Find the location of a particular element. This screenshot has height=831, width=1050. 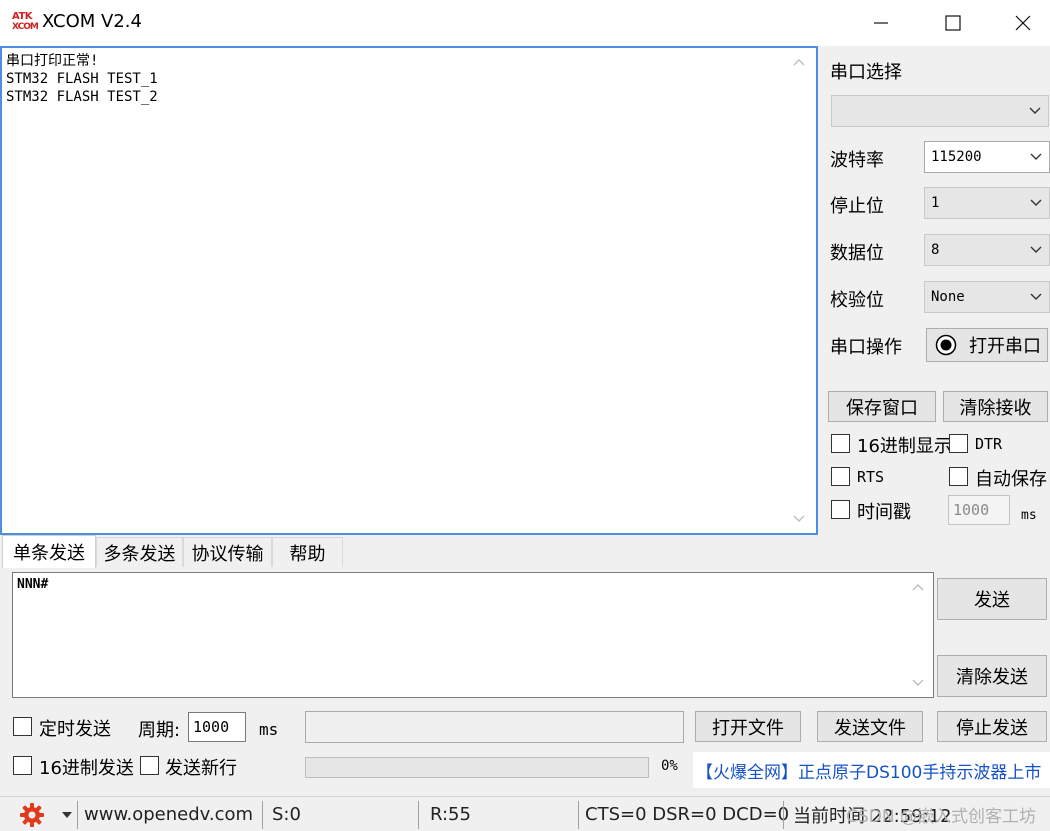

port-status-icon is located at coordinates (946, 345).